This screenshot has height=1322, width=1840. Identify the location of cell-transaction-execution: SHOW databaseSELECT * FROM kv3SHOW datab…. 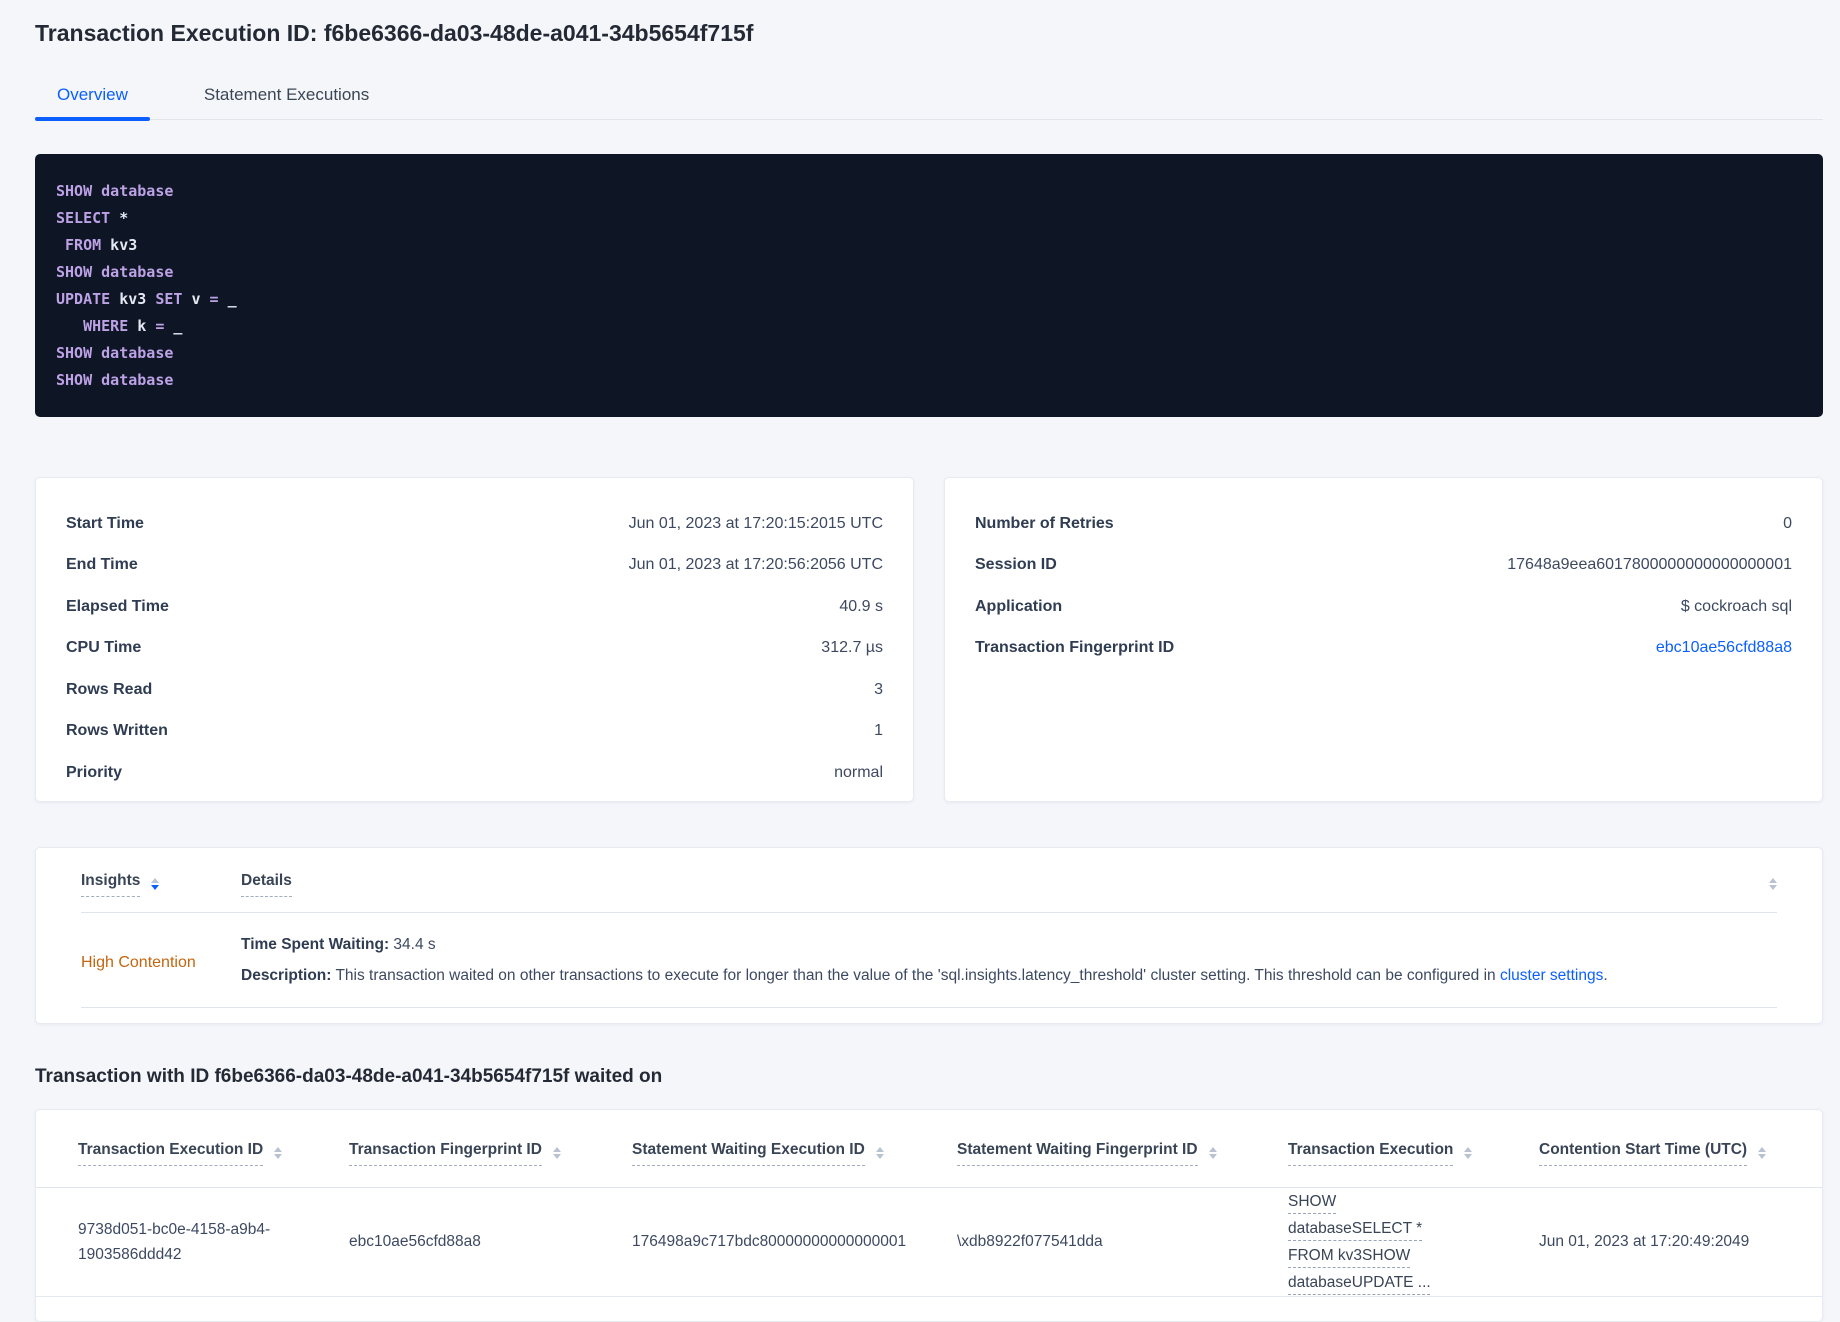
(1413, 1241).